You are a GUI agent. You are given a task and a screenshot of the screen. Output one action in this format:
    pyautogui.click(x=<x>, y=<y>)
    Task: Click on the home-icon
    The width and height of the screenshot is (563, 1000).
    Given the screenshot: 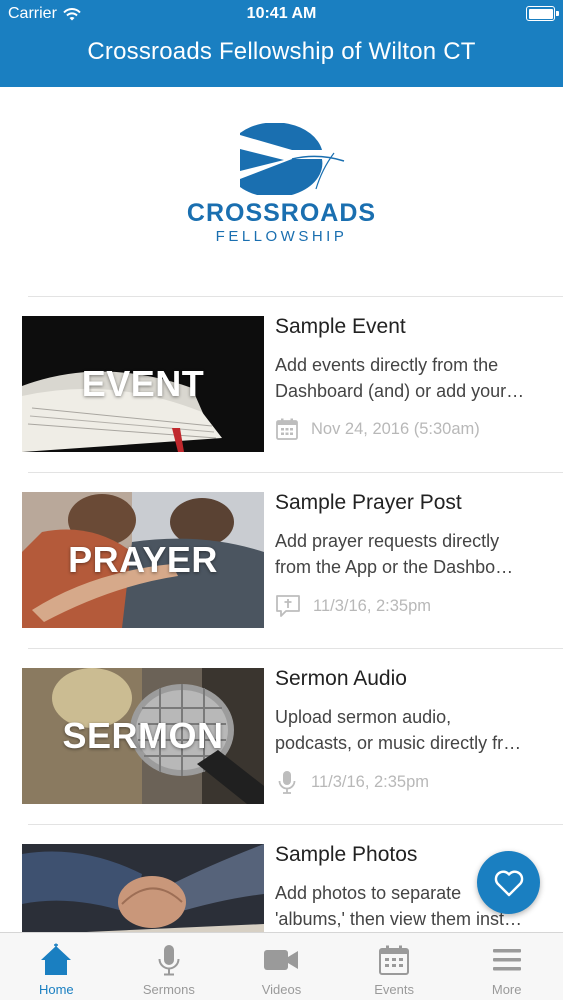 What is the action you would take?
    pyautogui.click(x=56, y=959)
    